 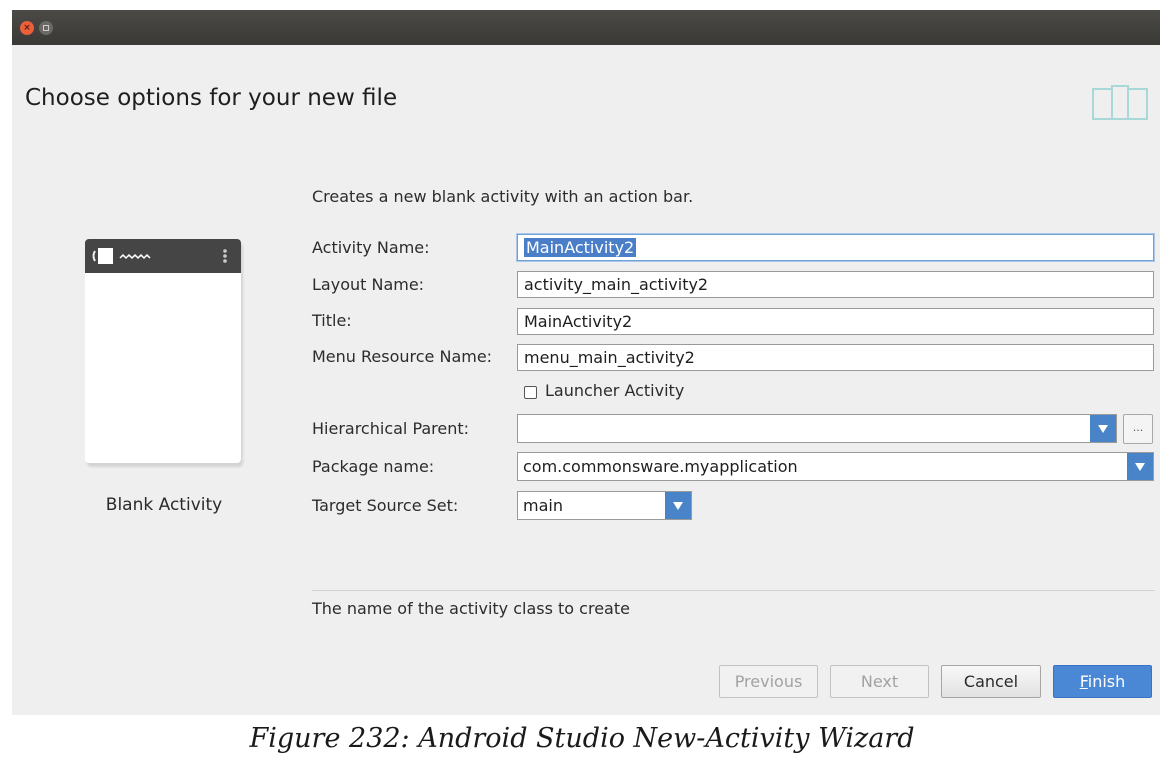 I want to click on finish-button: Finish, so click(x=1102, y=681).